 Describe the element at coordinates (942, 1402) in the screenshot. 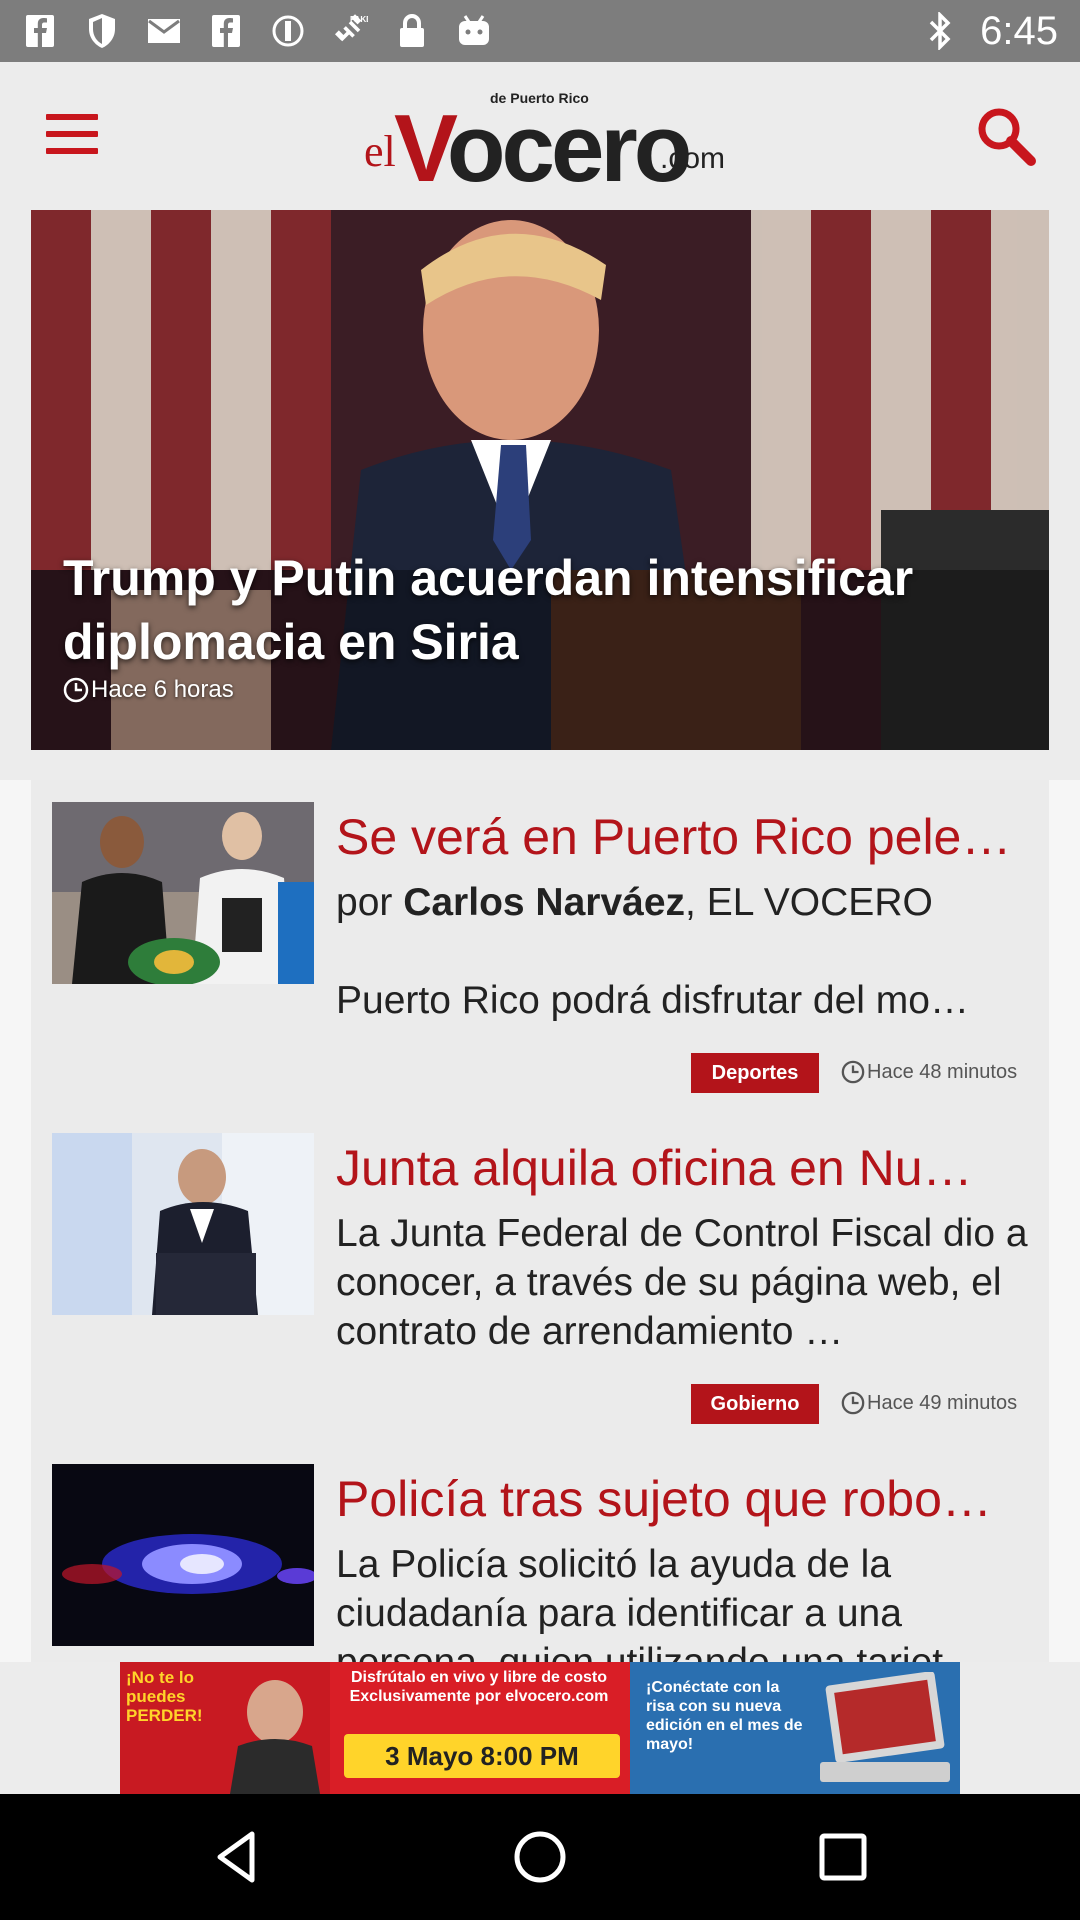

I see `article-time-text: Hace 49 minutos` at that location.